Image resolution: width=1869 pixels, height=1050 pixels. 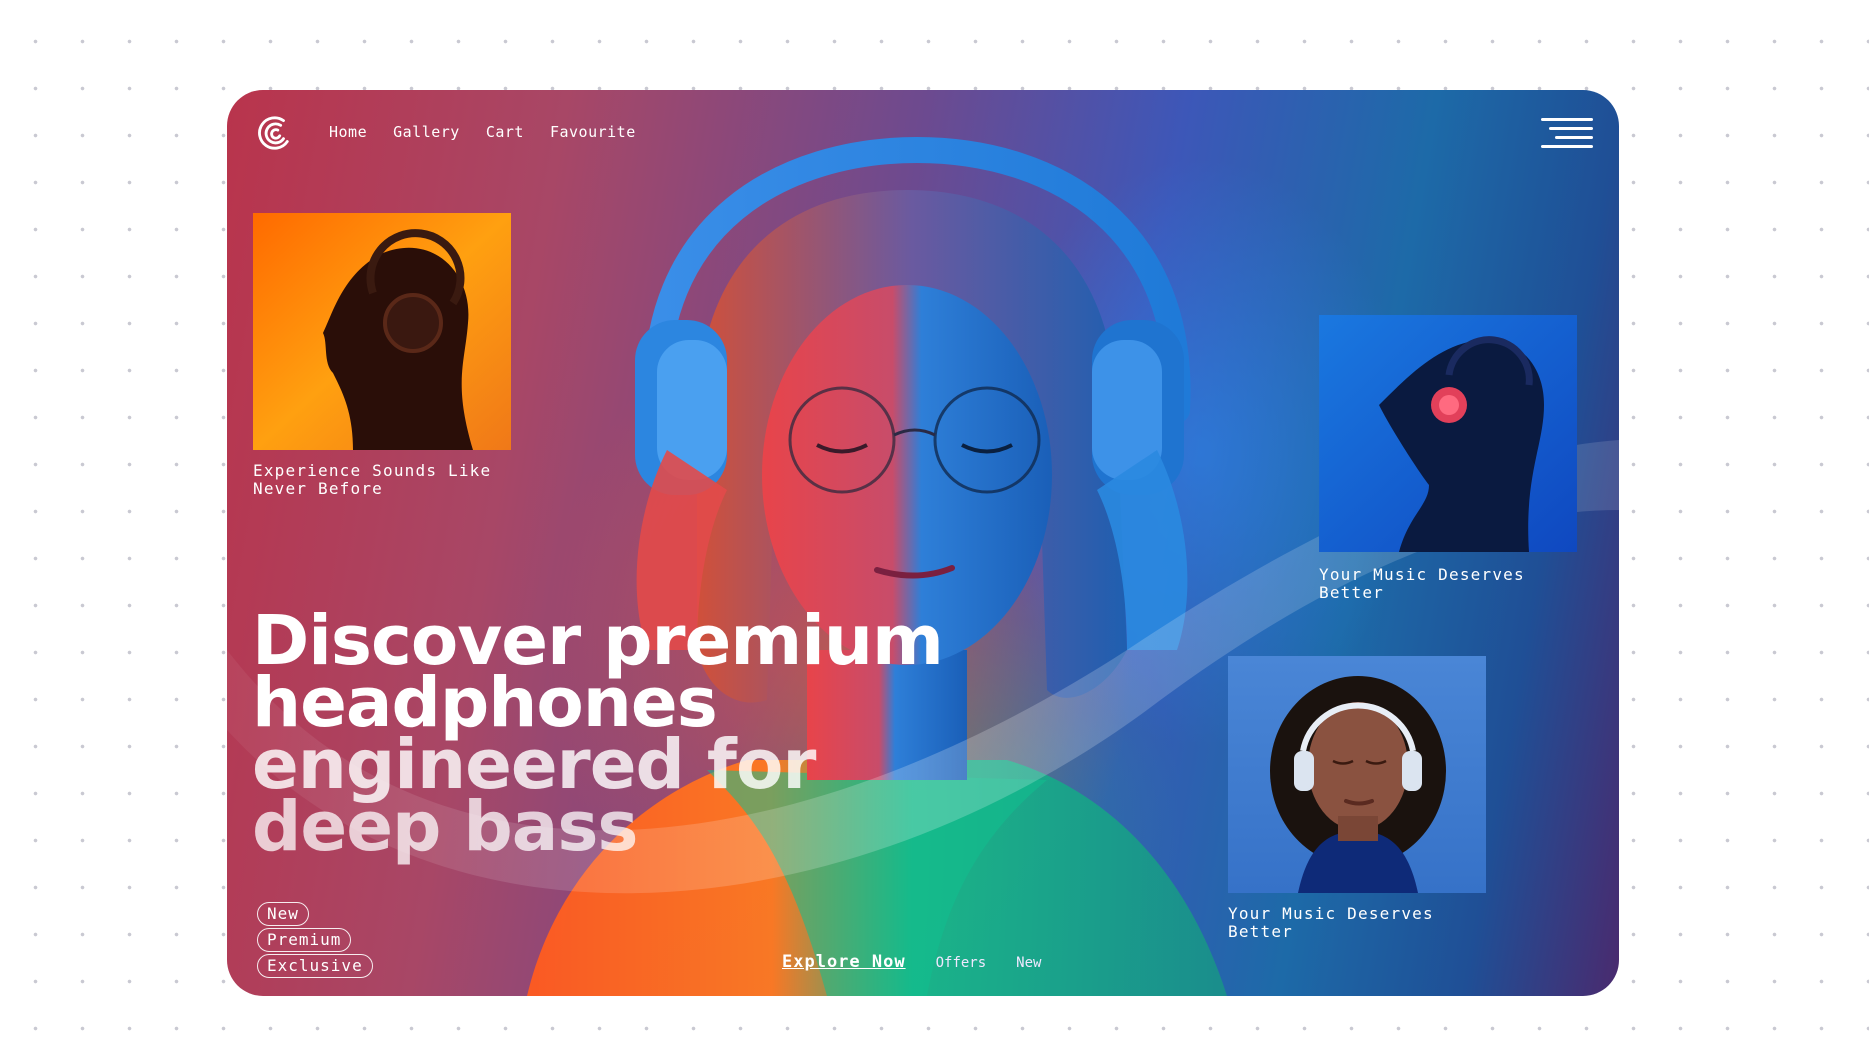 I want to click on portrait-image, so click(x=1357, y=774).